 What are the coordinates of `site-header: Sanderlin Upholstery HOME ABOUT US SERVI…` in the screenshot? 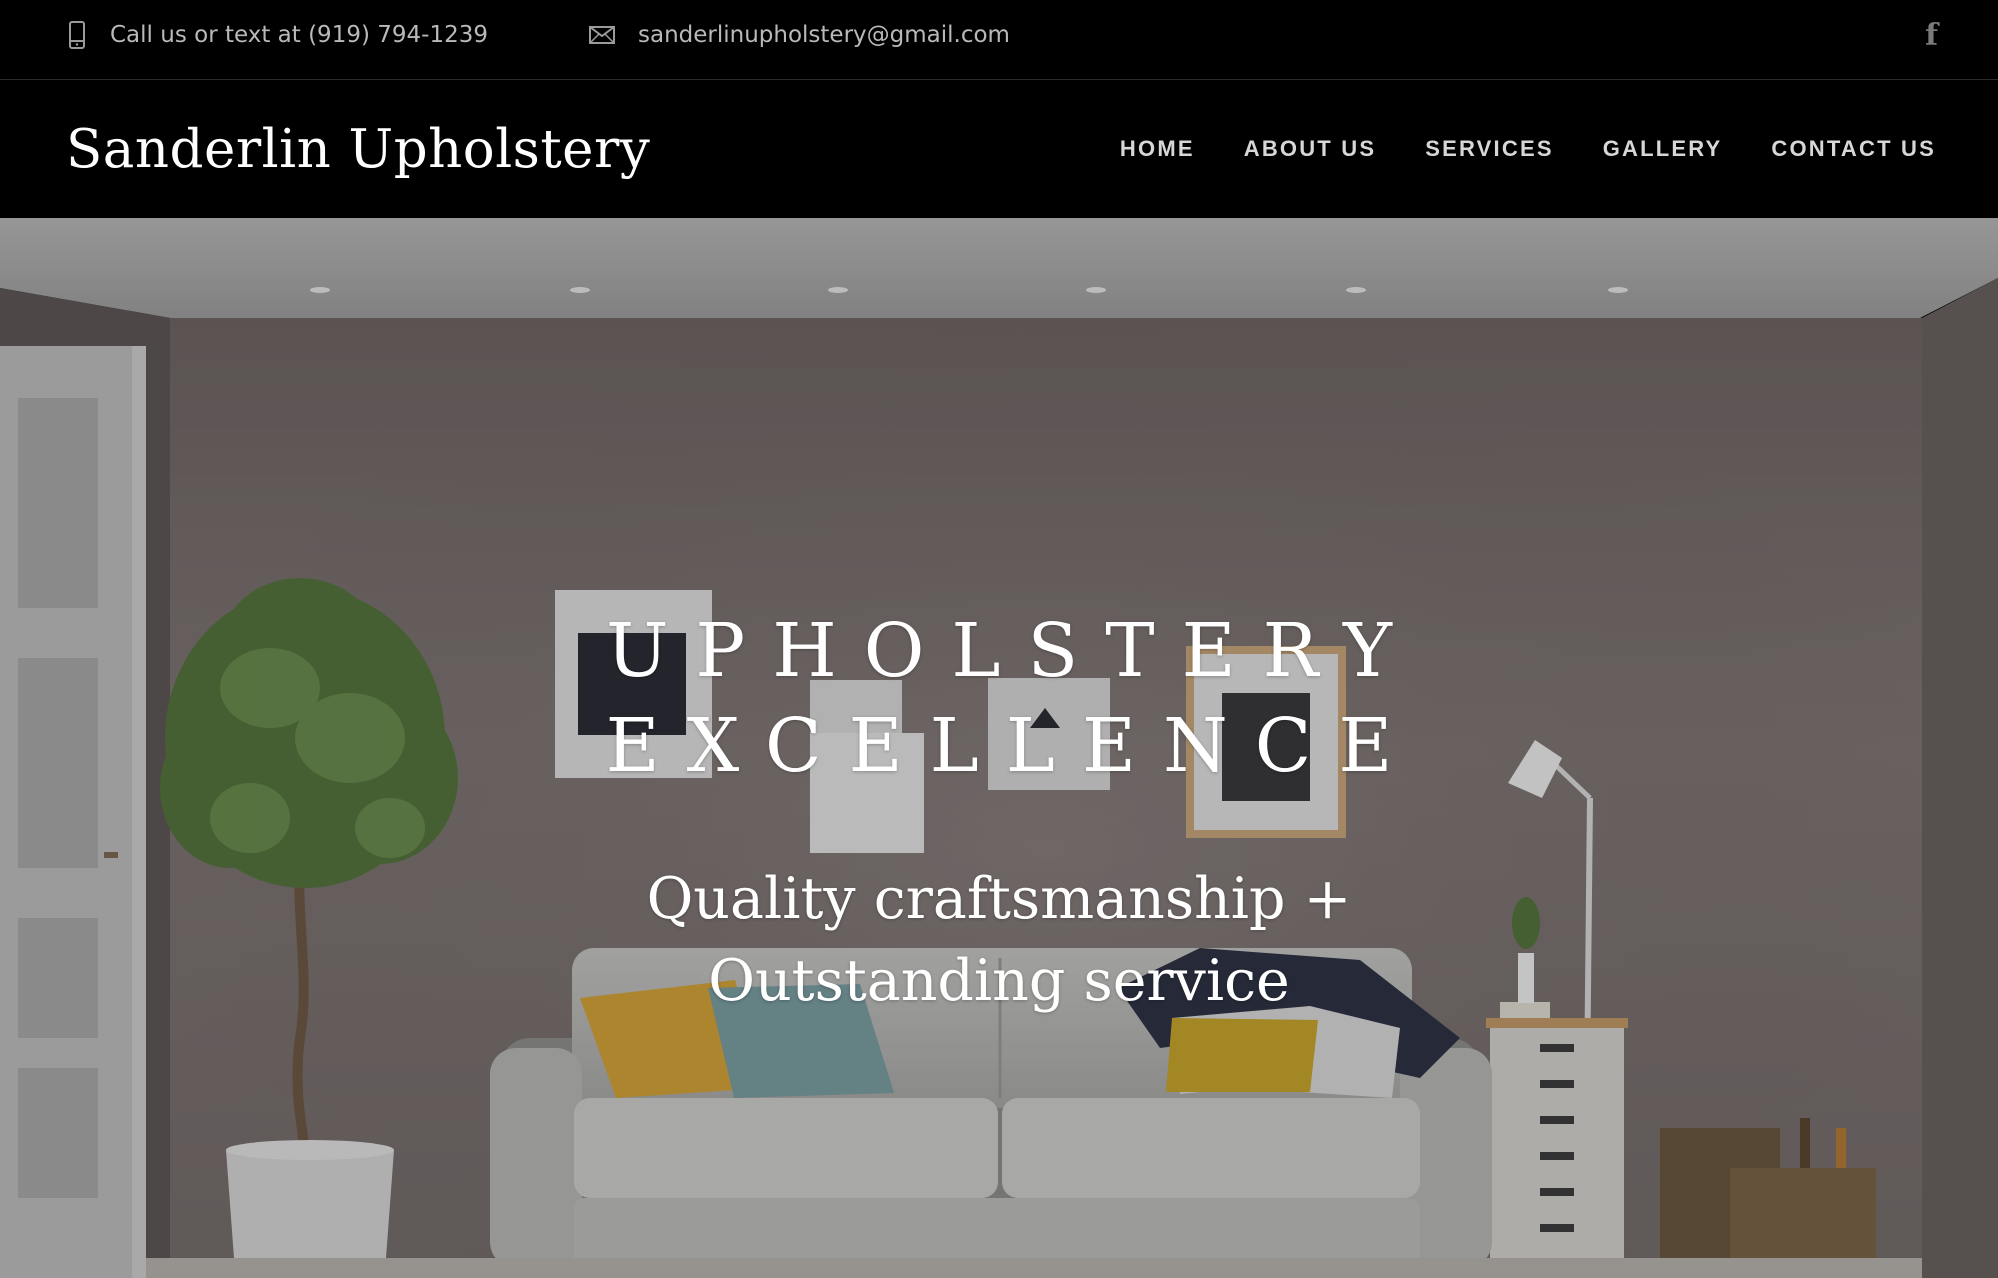 It's located at (999, 149).